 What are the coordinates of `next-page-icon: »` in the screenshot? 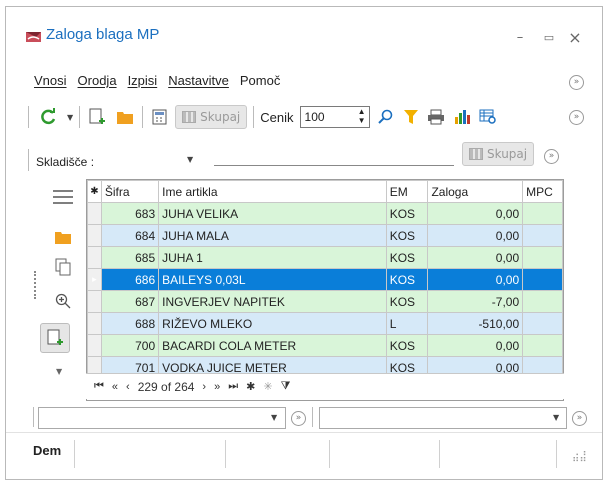 It's located at (217, 387).